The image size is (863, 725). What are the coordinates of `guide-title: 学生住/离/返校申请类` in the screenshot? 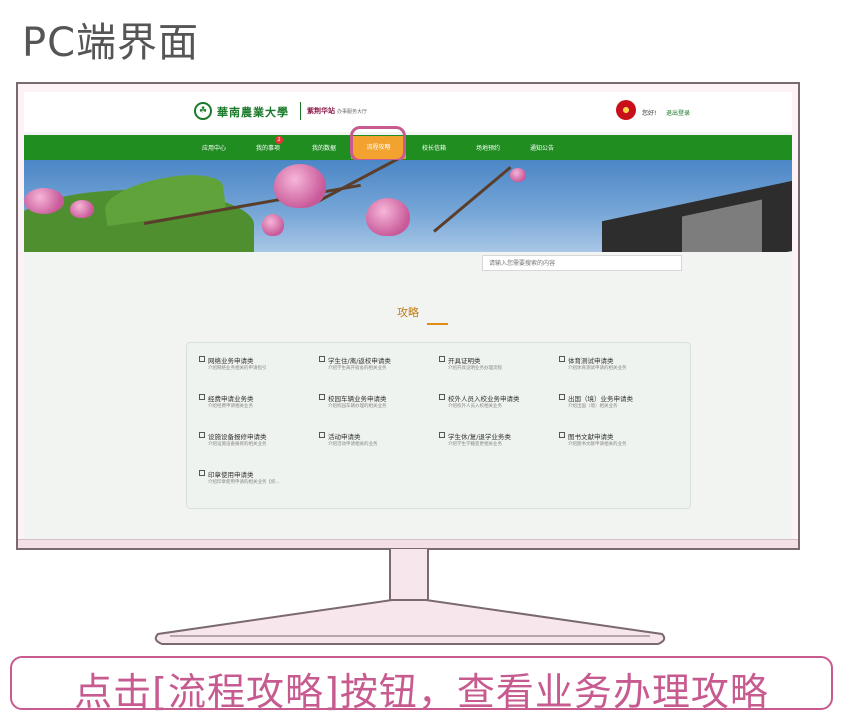 It's located at (359, 361).